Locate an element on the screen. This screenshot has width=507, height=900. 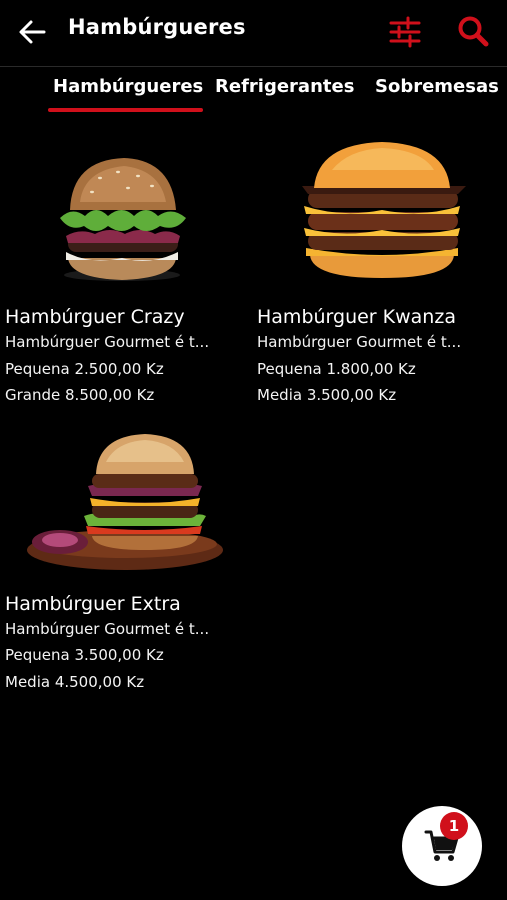
app-bar: Hambúrgueres is located at coordinates (253, 32).